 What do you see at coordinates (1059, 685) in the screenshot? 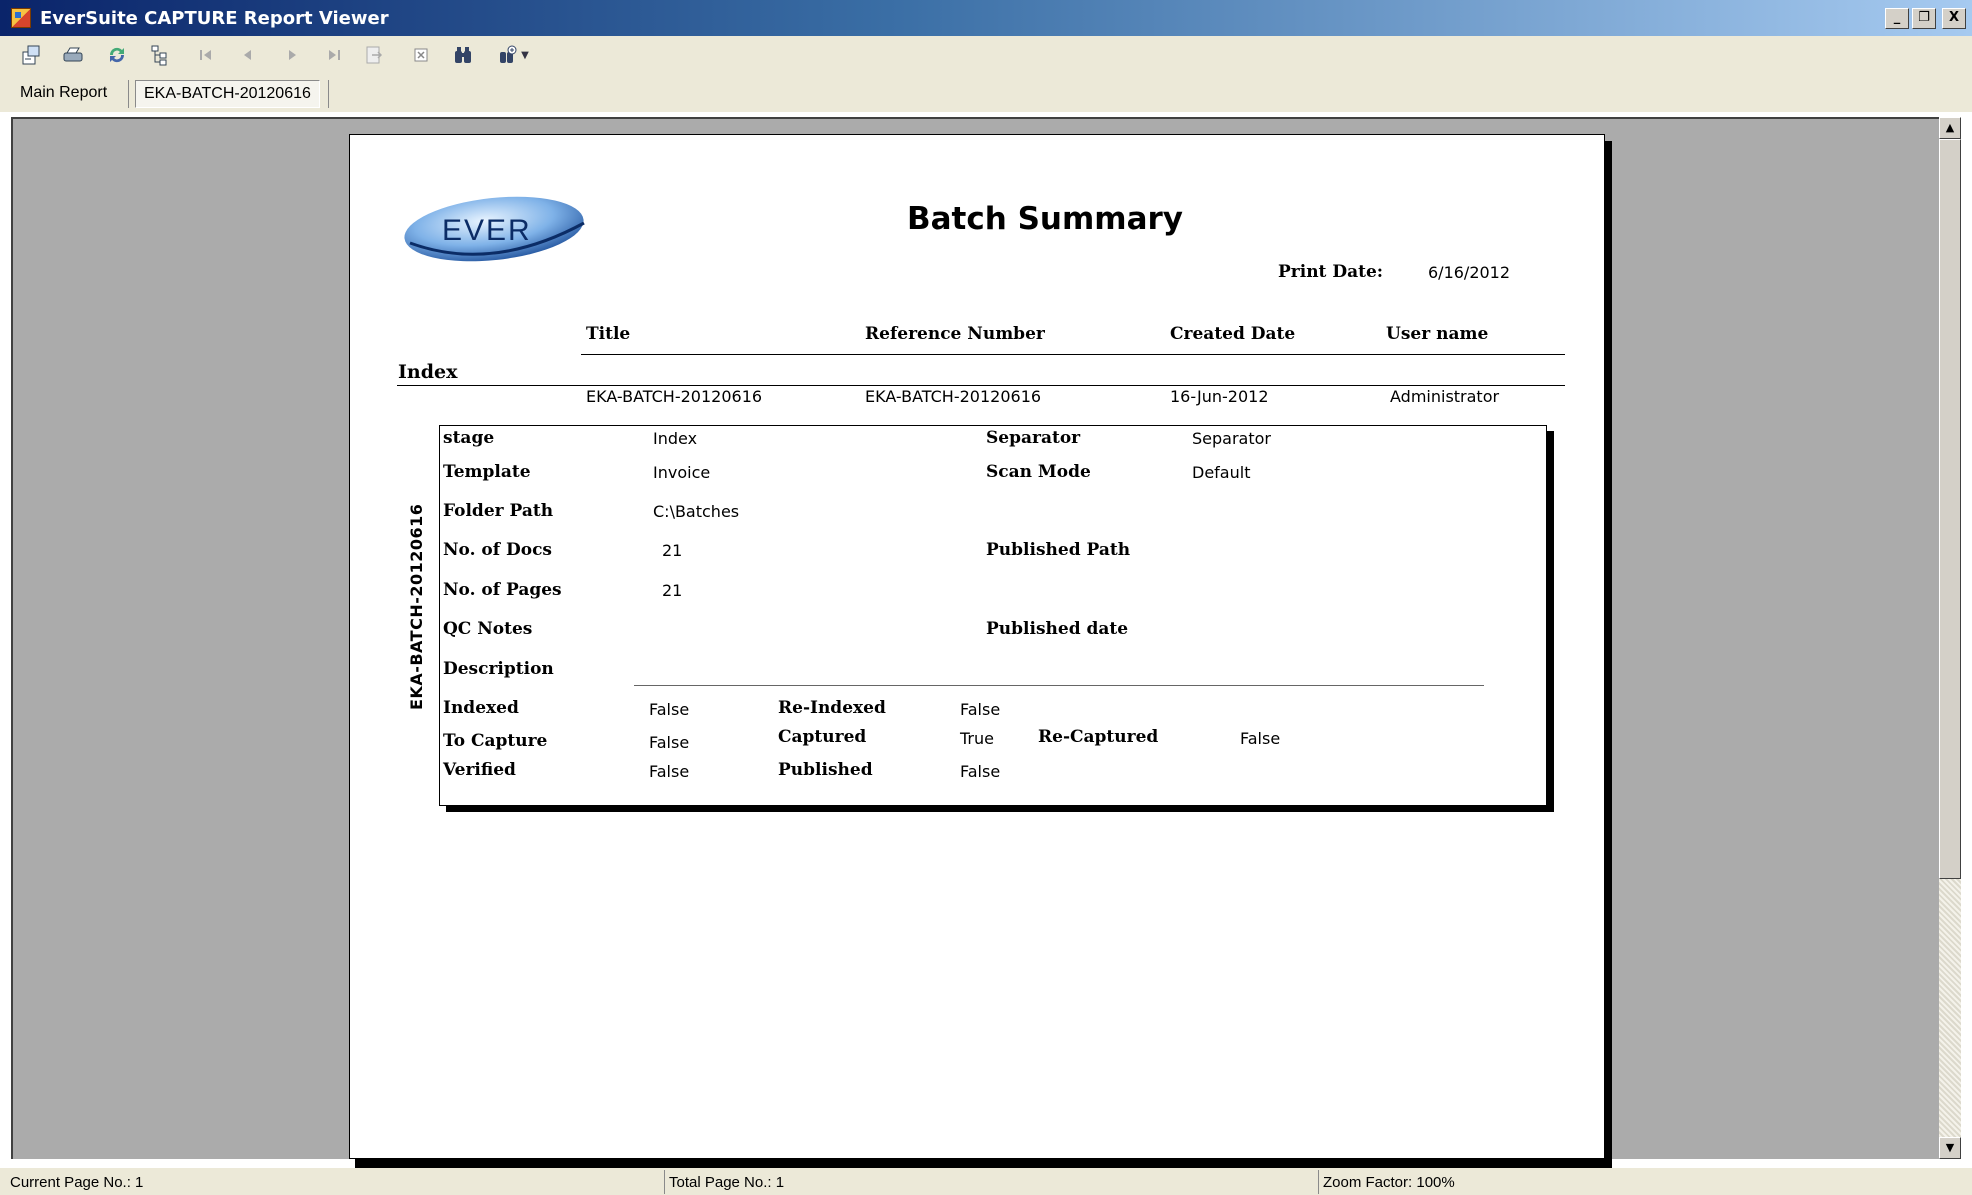
I see `flags-rule` at bounding box center [1059, 685].